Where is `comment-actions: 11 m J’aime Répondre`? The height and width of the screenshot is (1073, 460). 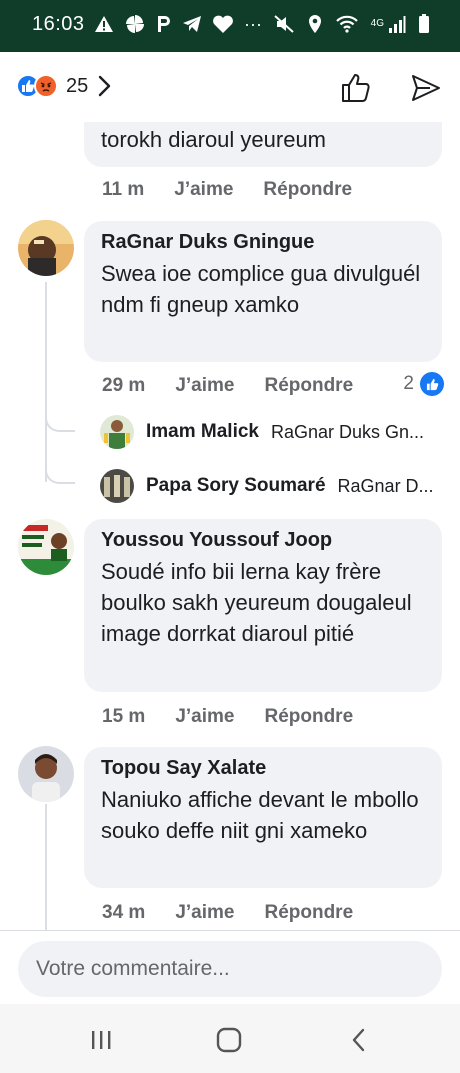 comment-actions: 11 m J’aime Répondre is located at coordinates (227, 190).